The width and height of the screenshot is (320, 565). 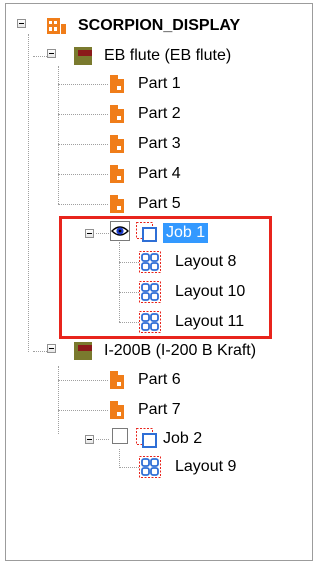 I want to click on scorpion-display-icon, so click(x=56, y=26).